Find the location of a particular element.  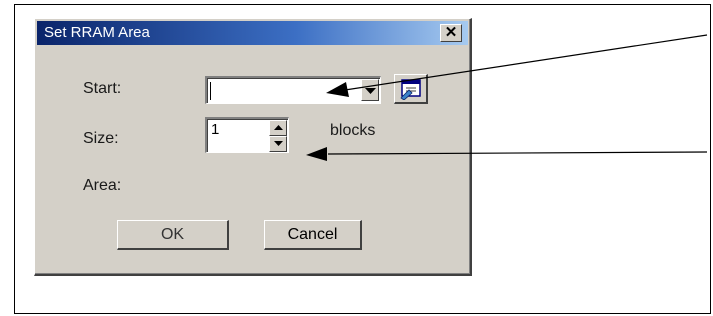

arrow-line-size is located at coordinates (517, 153).